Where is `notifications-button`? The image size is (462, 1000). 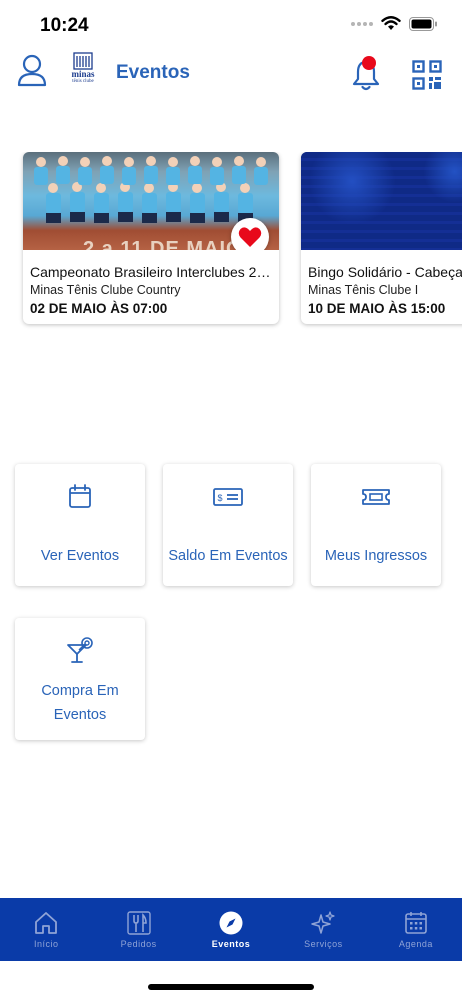
notifications-button is located at coordinates (366, 74).